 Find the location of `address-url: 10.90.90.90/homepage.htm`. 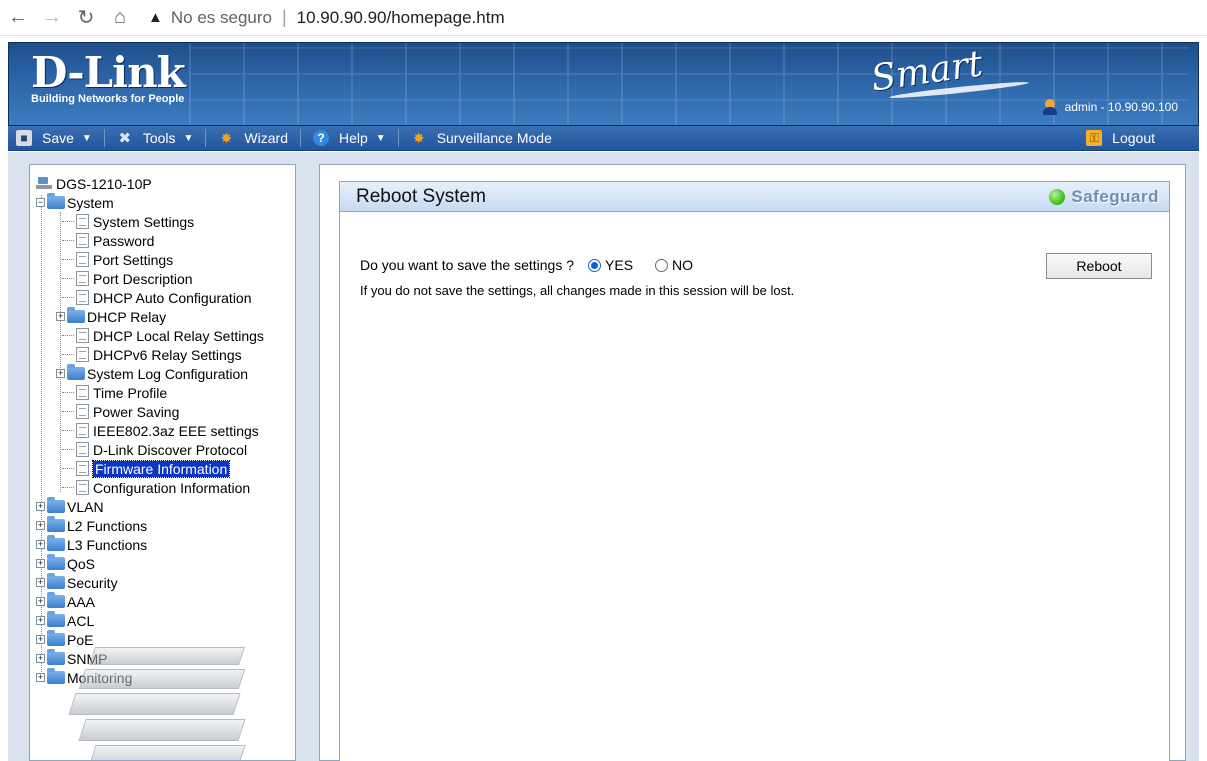

address-url: 10.90.90.90/homepage.htm is located at coordinates (401, 18).